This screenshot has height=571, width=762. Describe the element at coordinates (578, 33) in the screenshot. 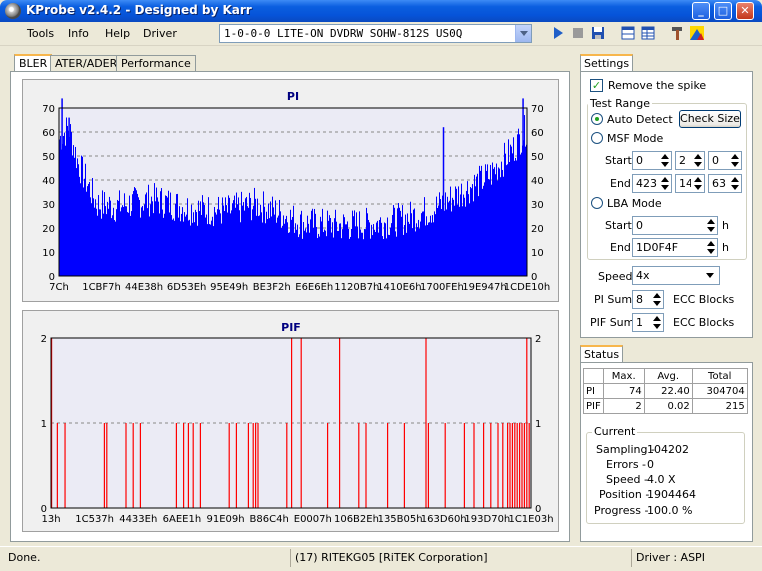

I see `stop-icon` at that location.